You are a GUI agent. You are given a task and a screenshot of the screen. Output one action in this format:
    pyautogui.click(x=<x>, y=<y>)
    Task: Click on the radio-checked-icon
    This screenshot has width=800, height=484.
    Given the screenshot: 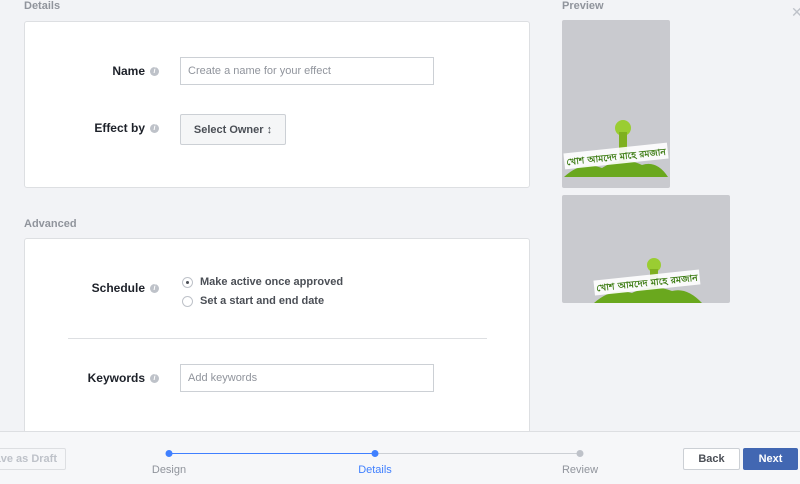 What is the action you would take?
    pyautogui.click(x=187, y=282)
    